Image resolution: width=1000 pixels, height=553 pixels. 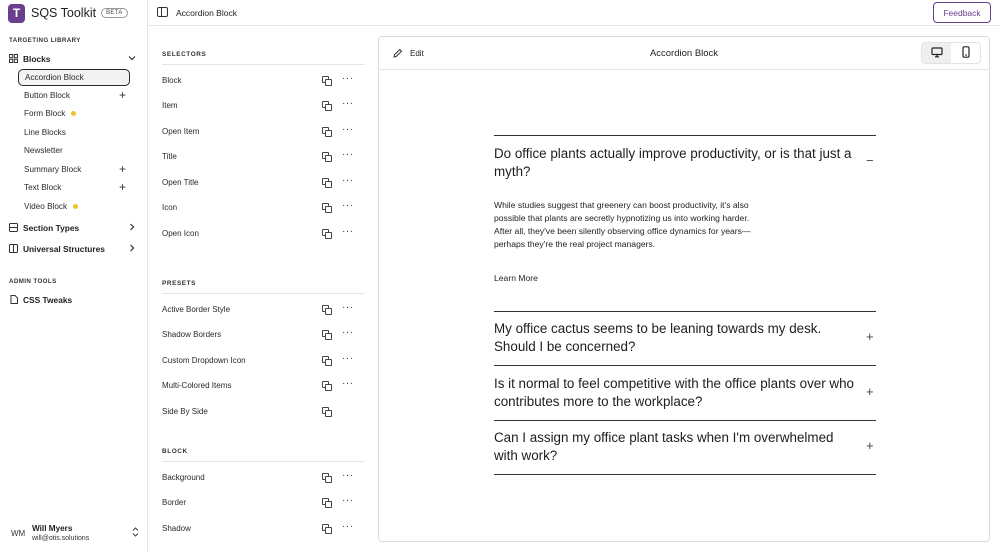 What do you see at coordinates (262, 477) in the screenshot?
I see `block-row-background: Background ···` at bounding box center [262, 477].